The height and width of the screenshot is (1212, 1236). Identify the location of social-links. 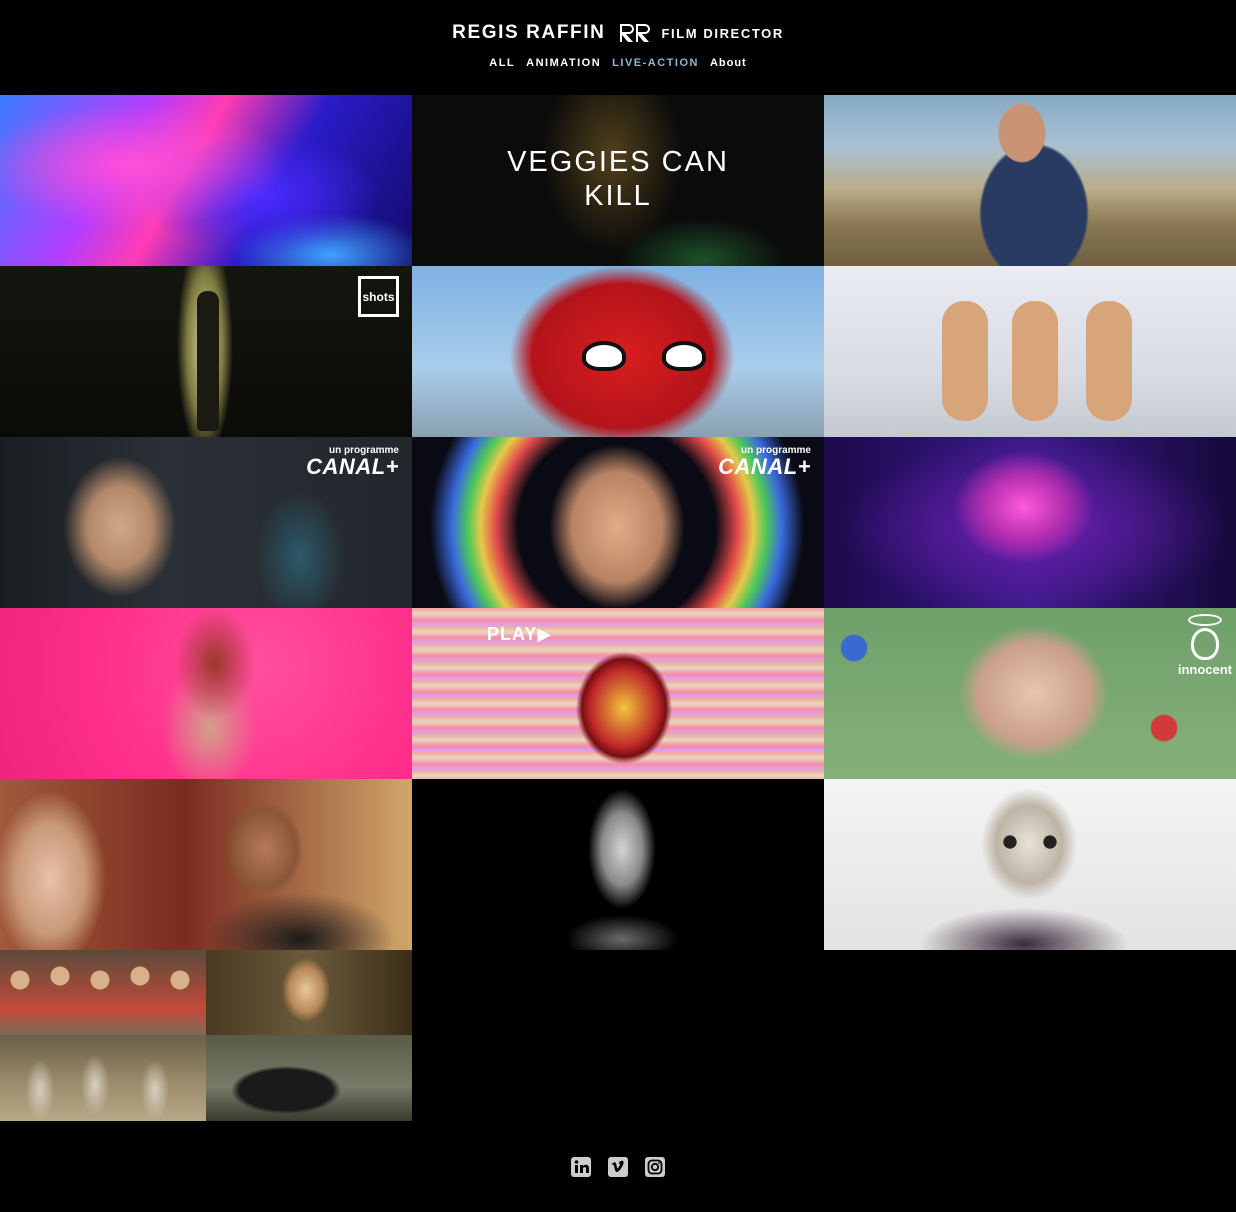
(618, 1167).